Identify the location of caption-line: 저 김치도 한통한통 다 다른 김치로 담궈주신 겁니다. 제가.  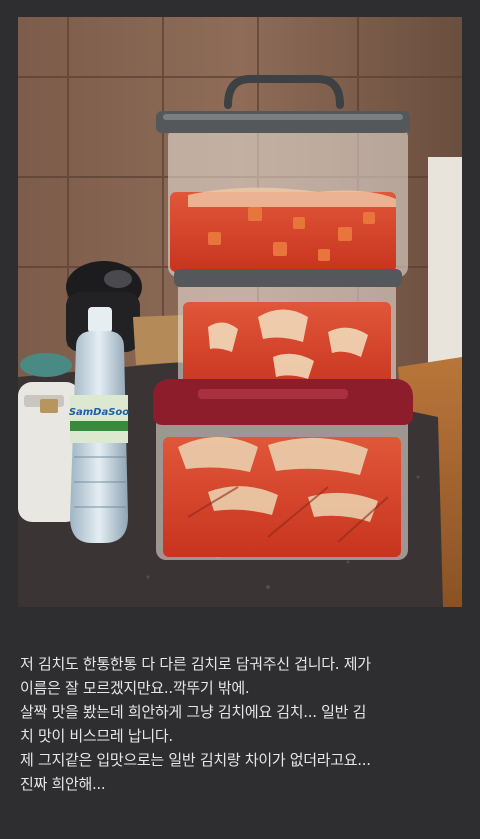
(195, 664).